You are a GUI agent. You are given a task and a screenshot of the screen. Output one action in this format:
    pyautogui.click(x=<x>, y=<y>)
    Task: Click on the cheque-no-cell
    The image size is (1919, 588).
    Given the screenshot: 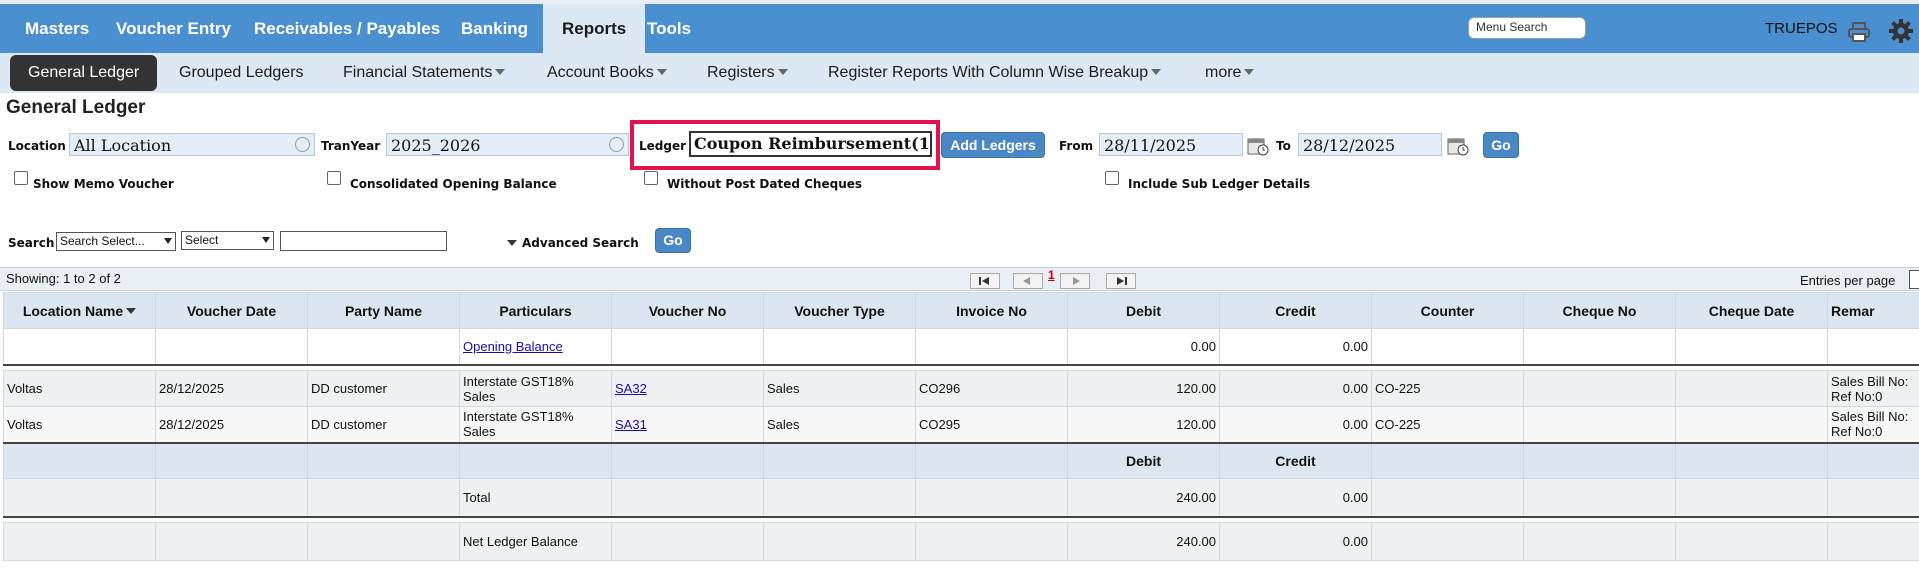 What is the action you would take?
    pyautogui.click(x=1599, y=388)
    